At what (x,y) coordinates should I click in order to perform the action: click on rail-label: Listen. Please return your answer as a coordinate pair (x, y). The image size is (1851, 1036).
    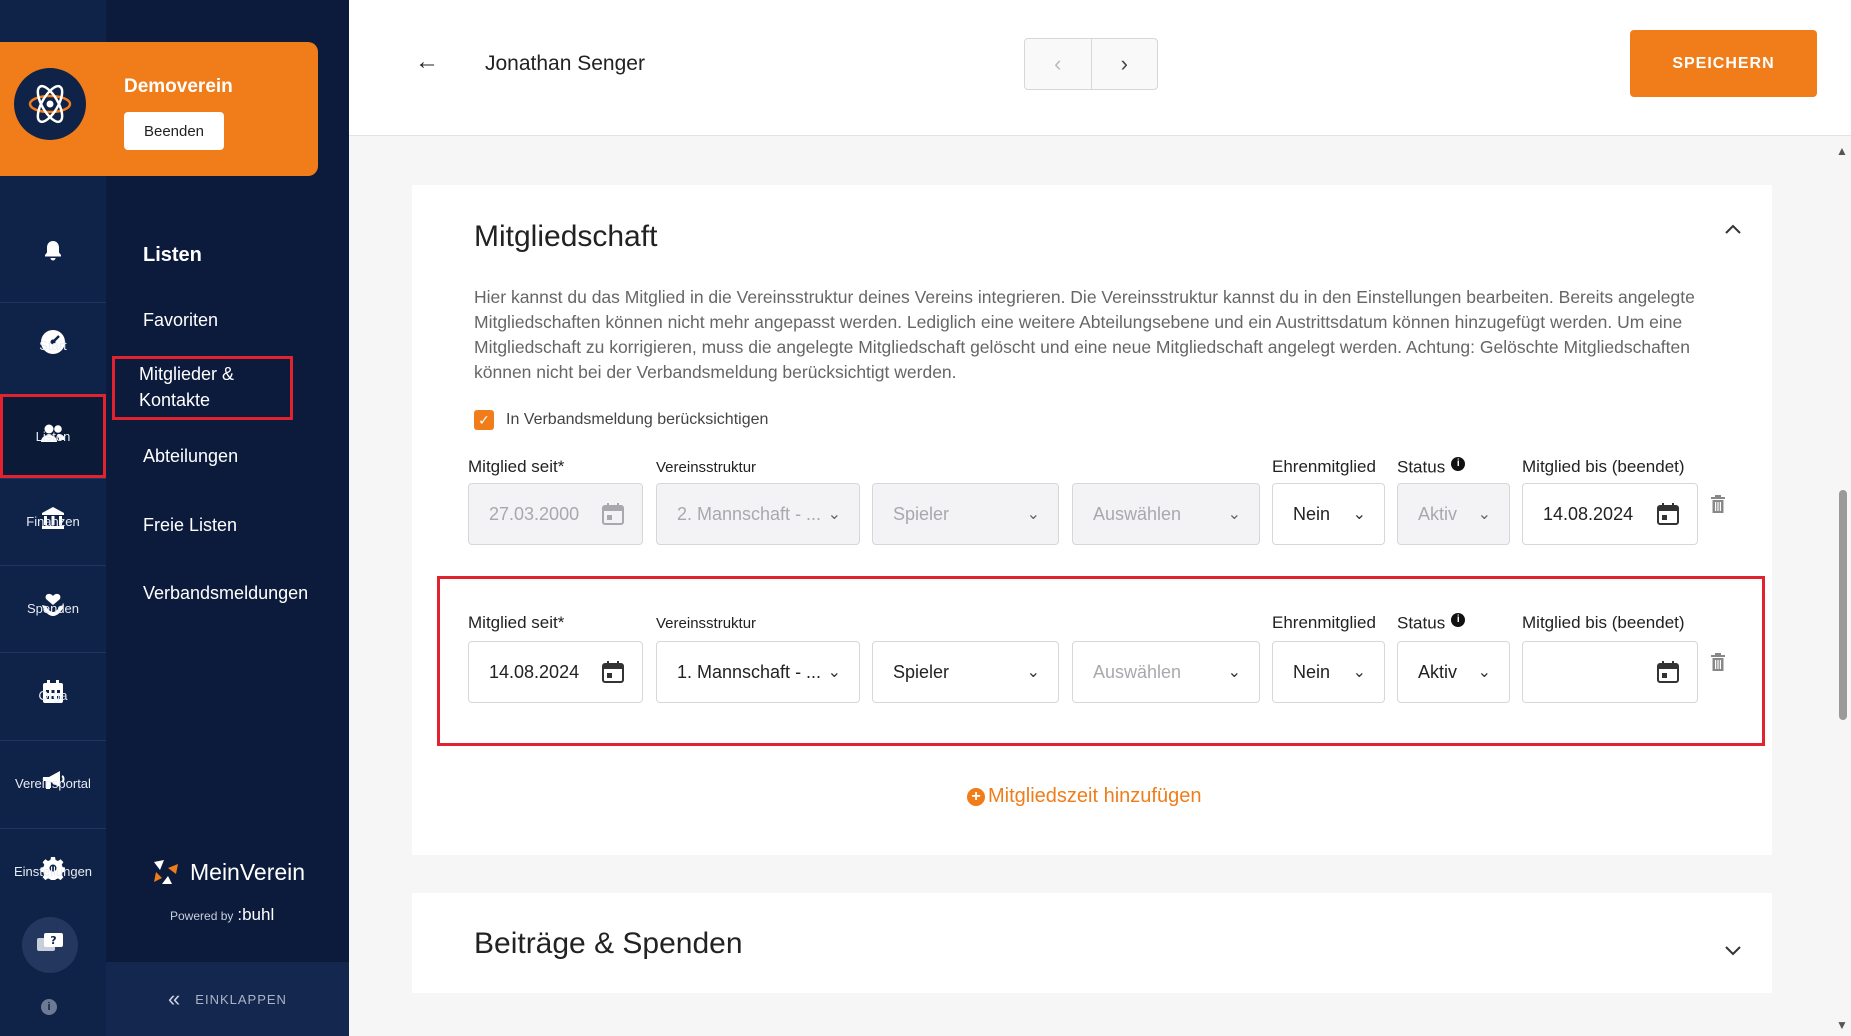
    Looking at the image, I should click on (53, 436).